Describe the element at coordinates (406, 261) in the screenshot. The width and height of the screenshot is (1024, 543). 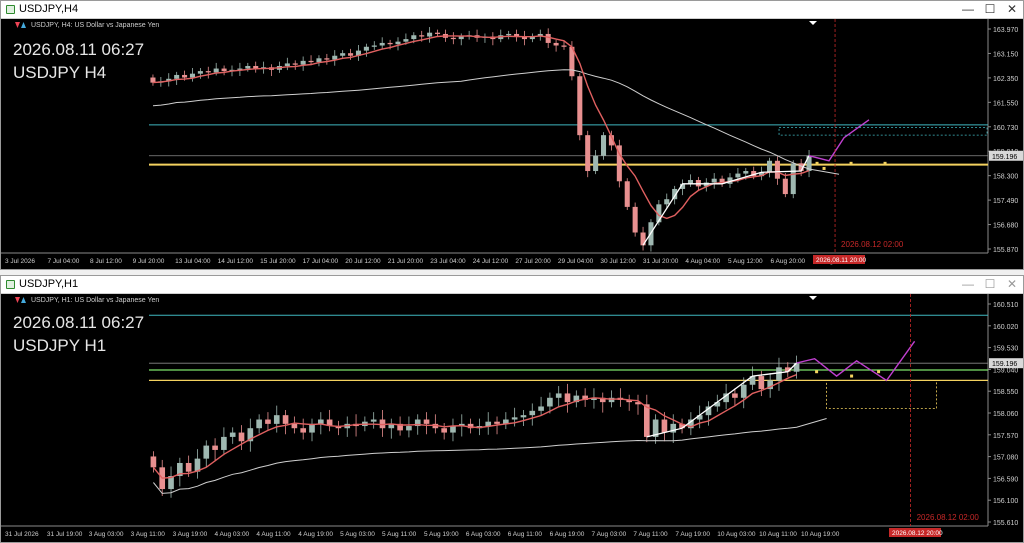
I see `time-tick-label: 21 Jul 20:00` at that location.